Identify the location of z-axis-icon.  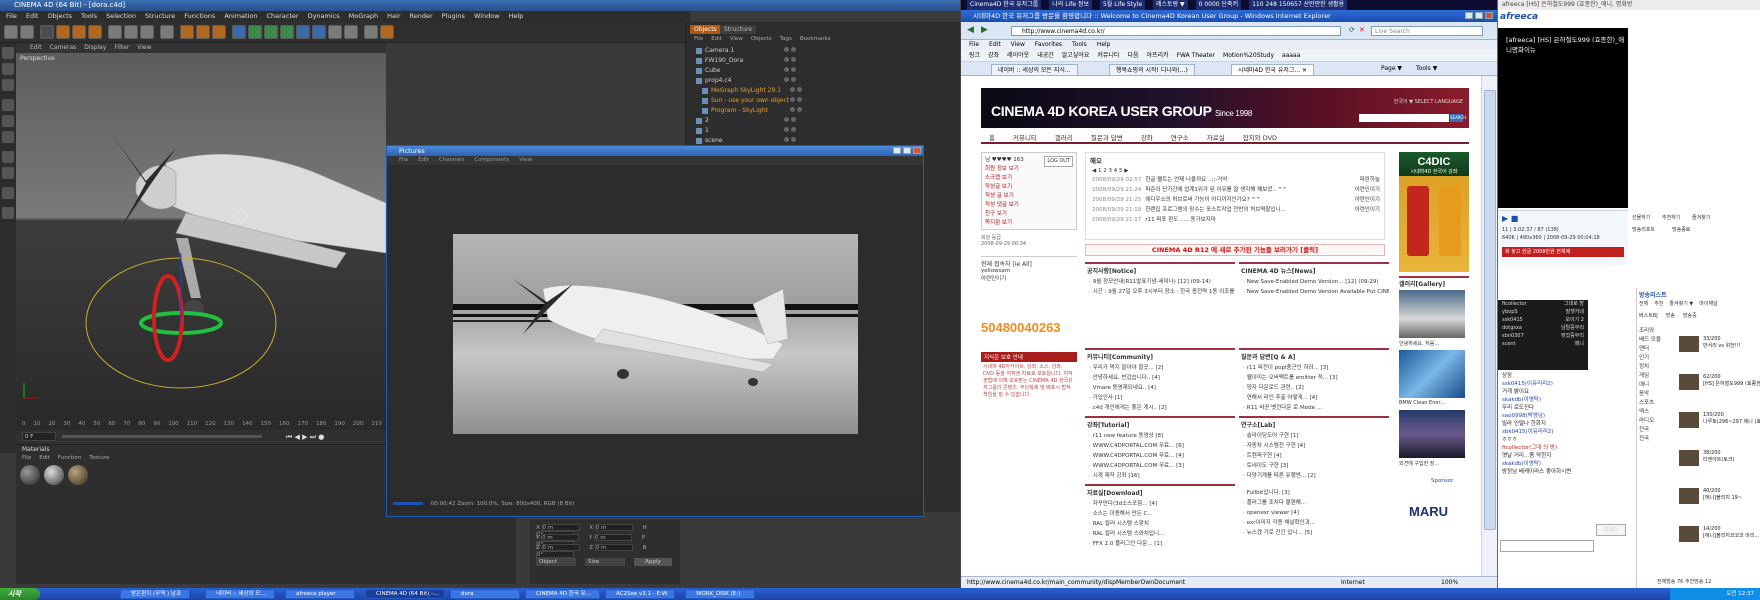
(147, 32).